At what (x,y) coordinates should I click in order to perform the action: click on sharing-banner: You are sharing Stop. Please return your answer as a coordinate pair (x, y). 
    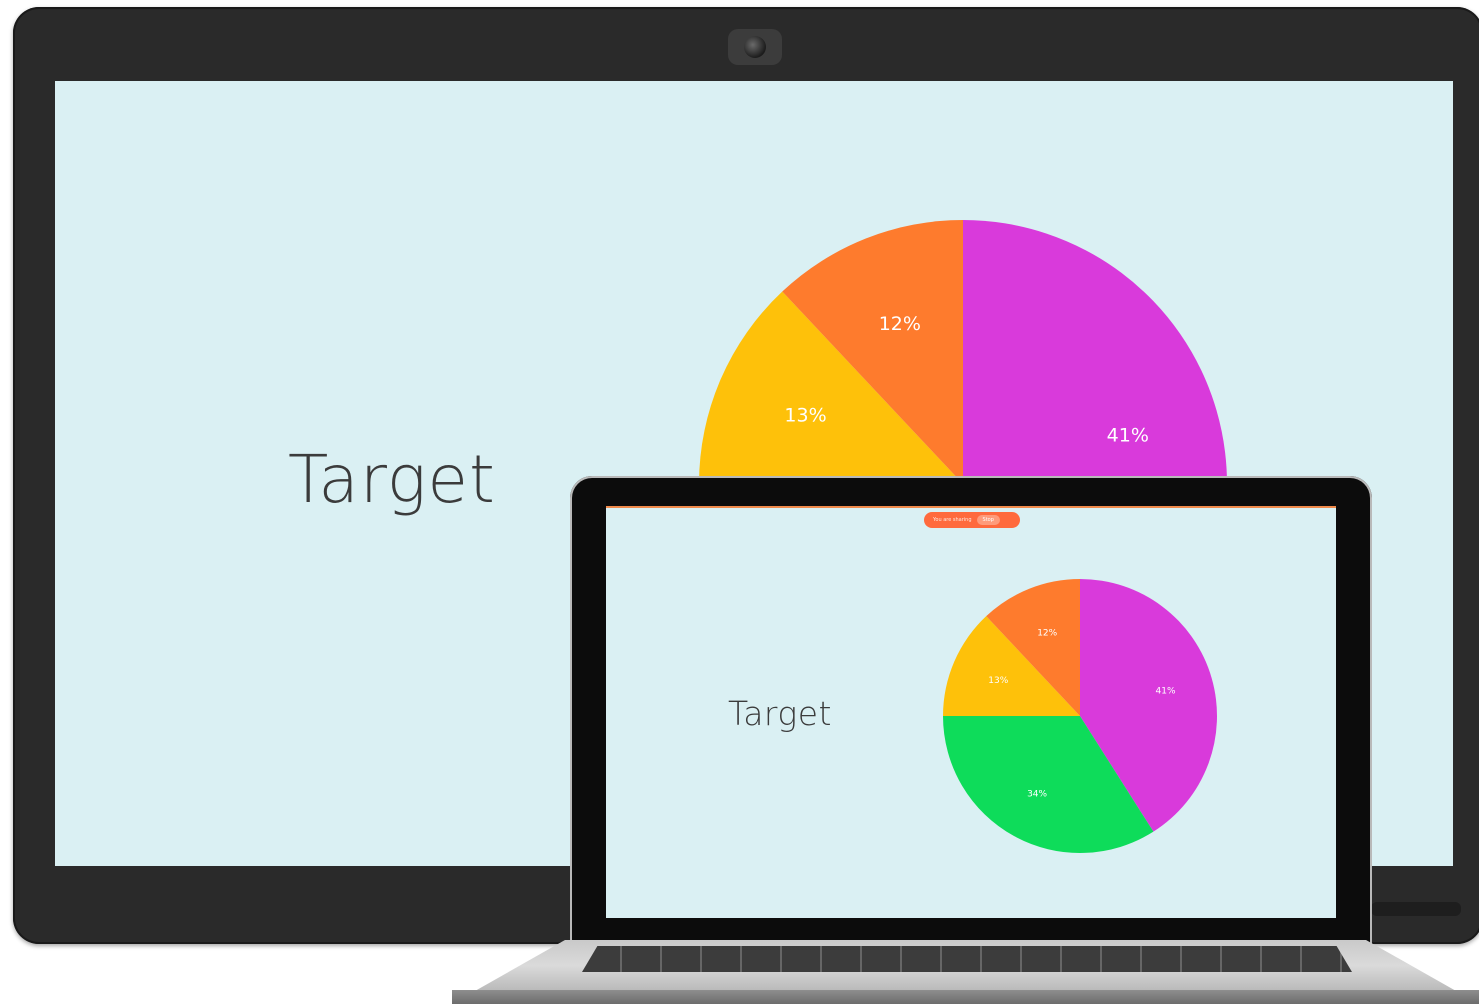
    Looking at the image, I should click on (972, 520).